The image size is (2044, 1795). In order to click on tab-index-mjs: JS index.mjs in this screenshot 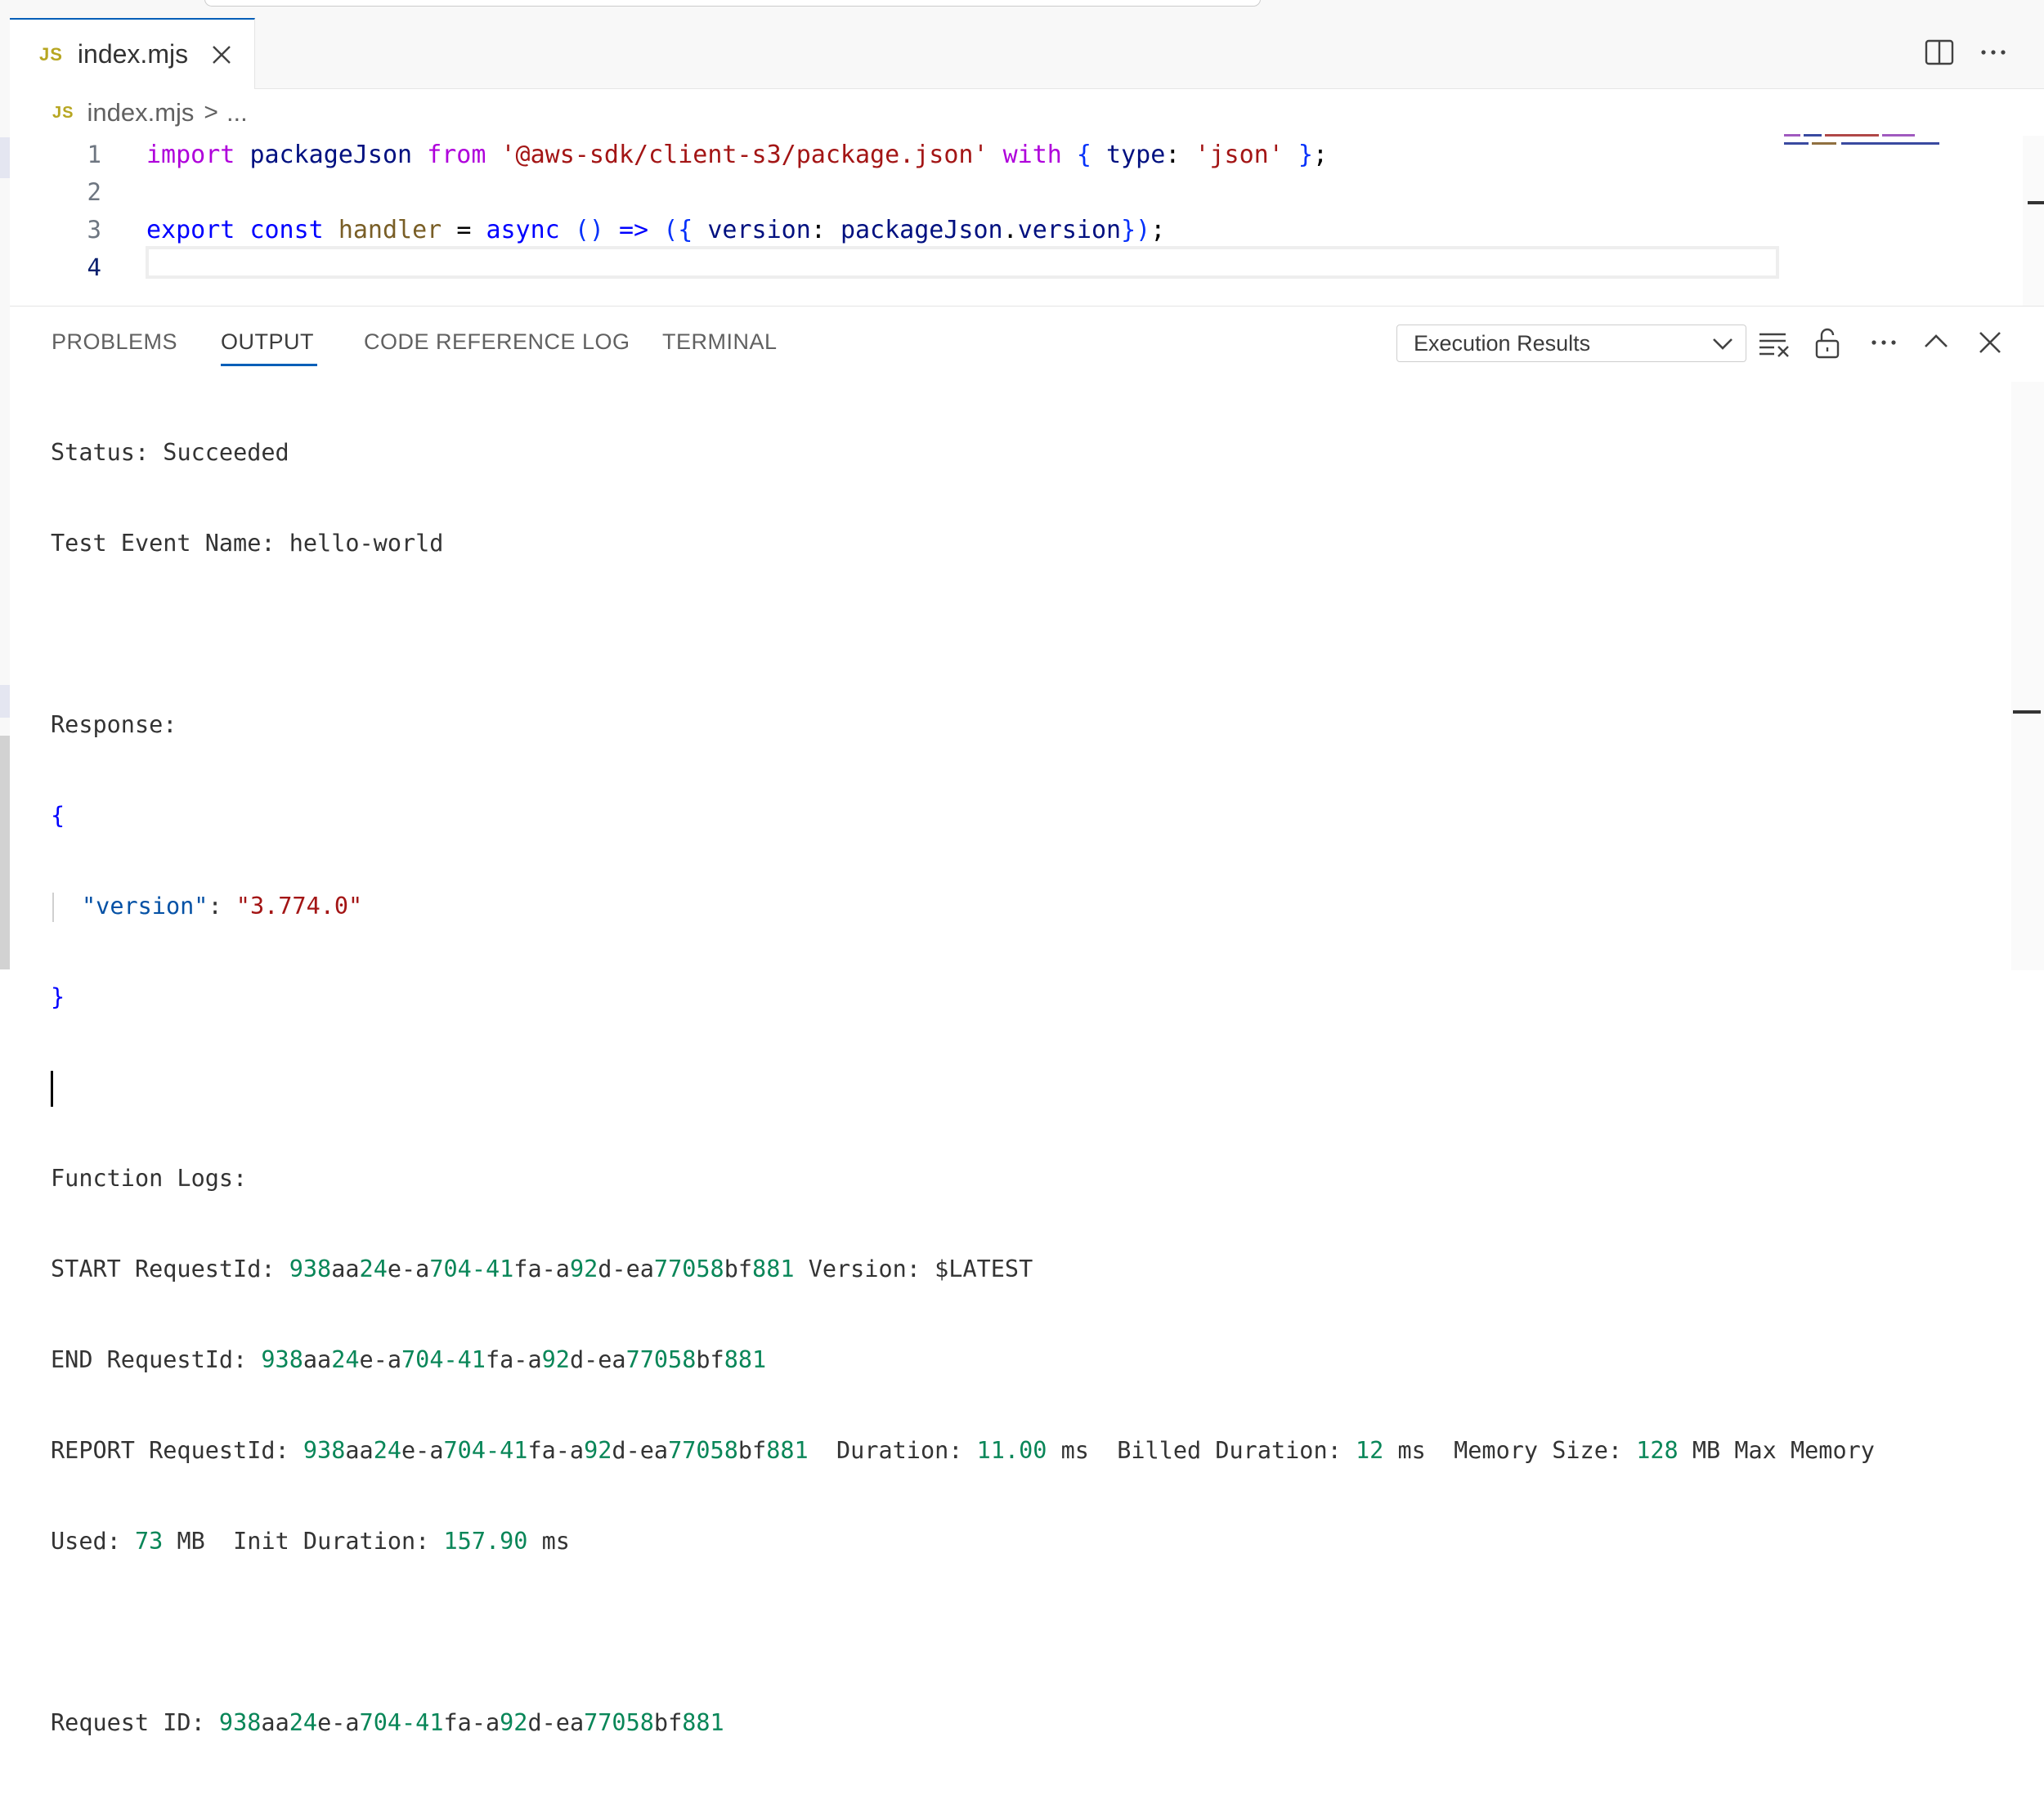, I will do `click(132, 54)`.